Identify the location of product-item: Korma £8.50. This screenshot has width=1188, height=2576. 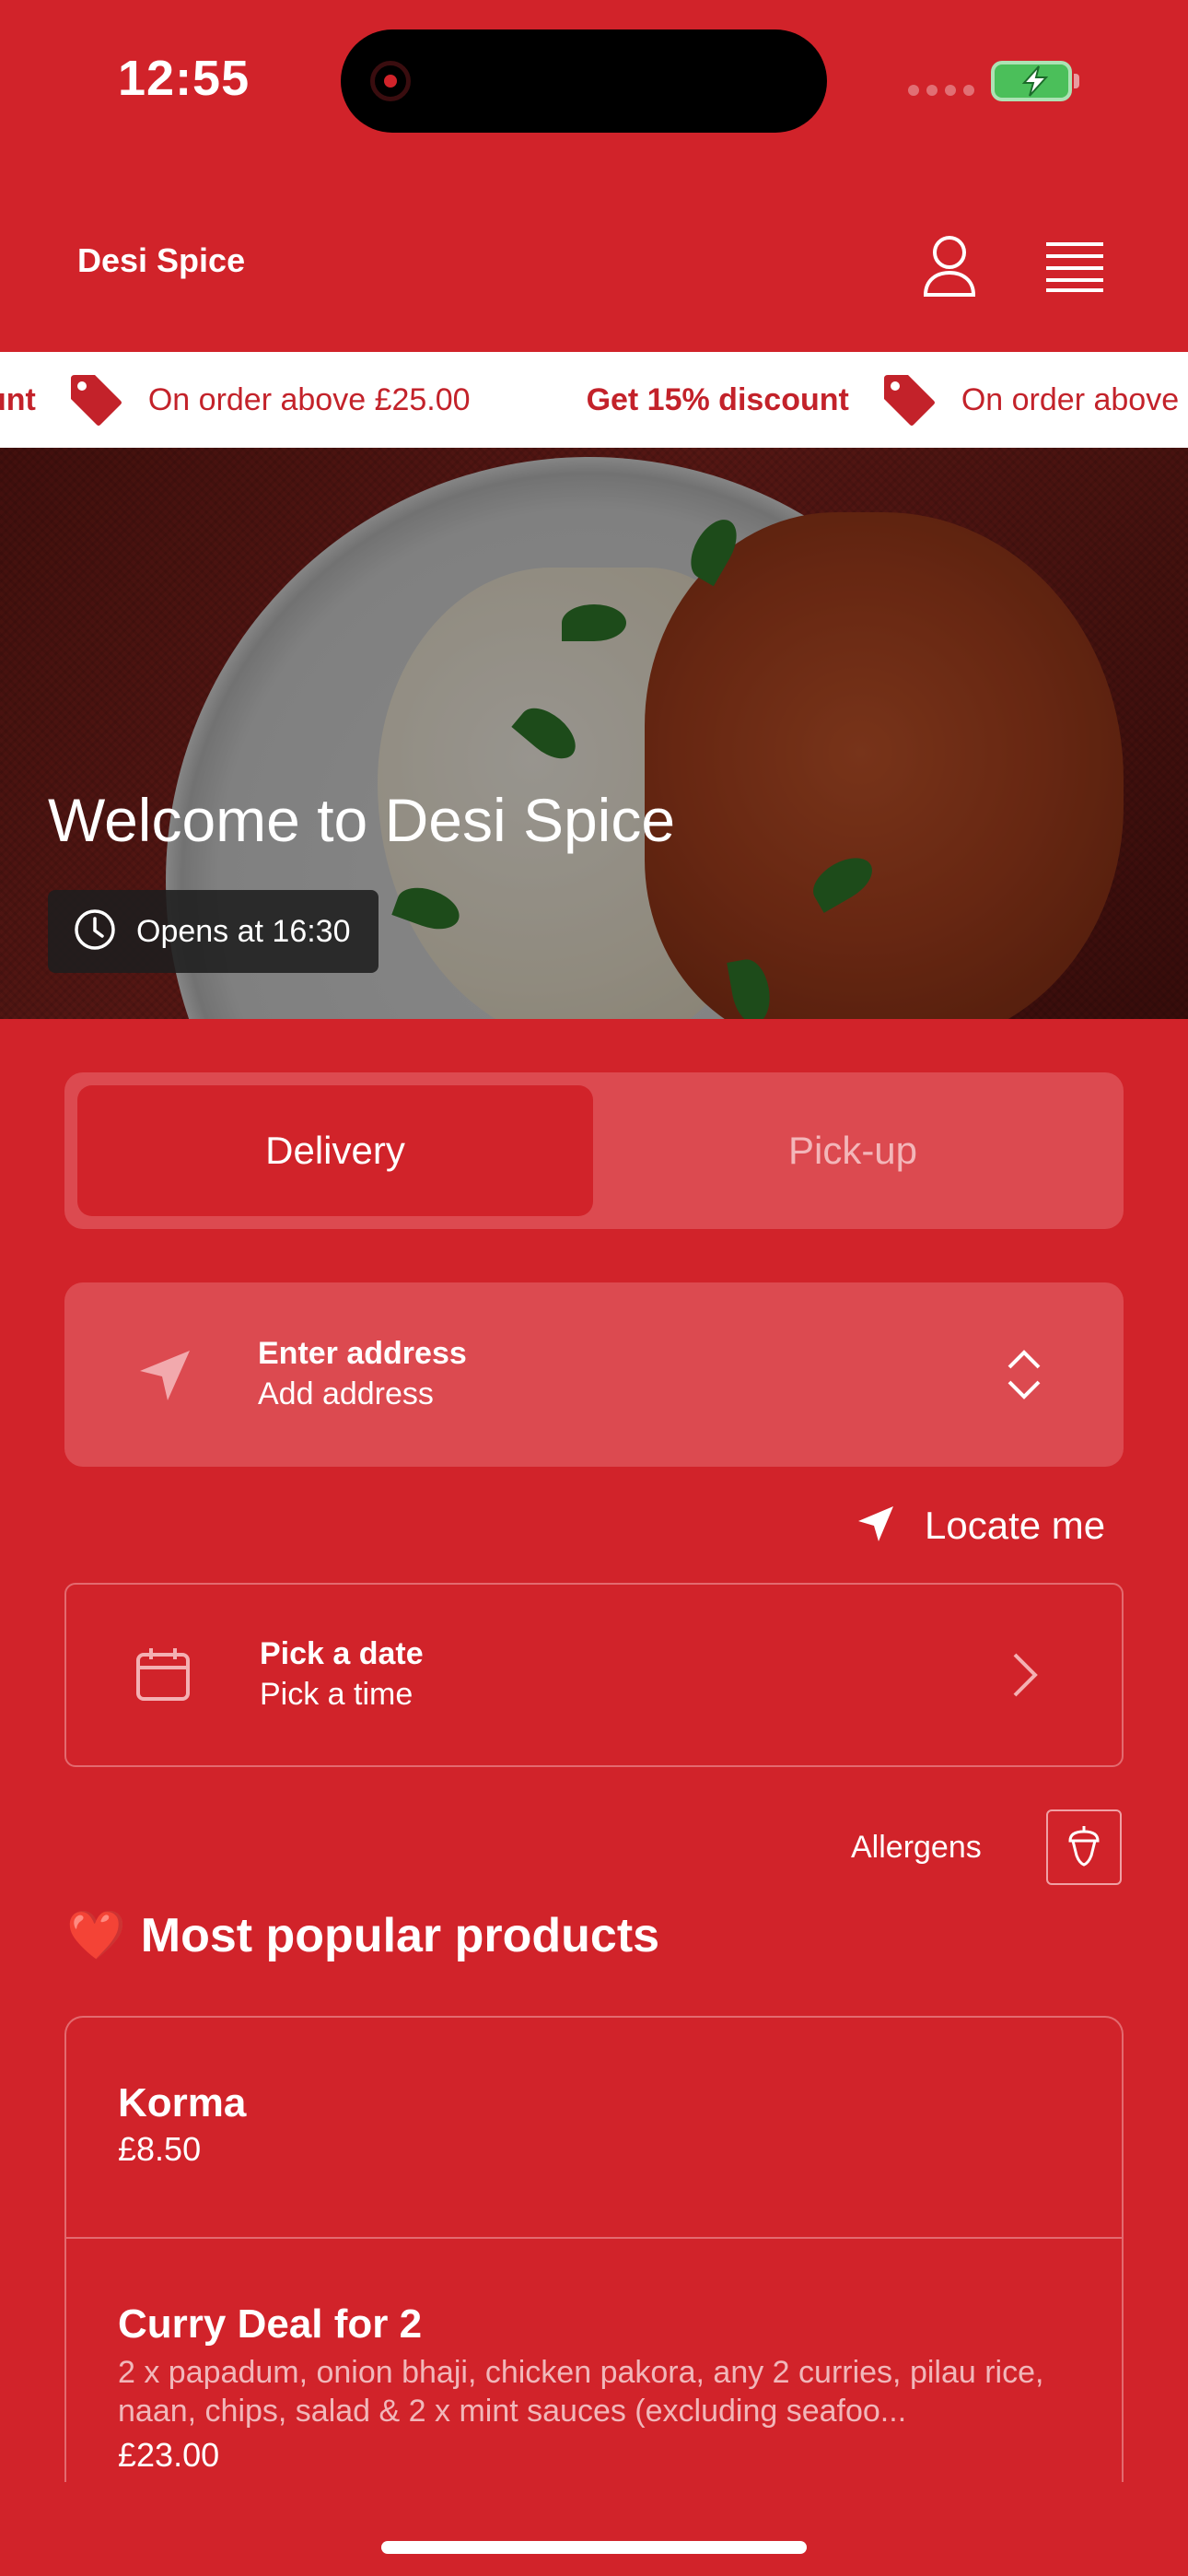
(594, 2128).